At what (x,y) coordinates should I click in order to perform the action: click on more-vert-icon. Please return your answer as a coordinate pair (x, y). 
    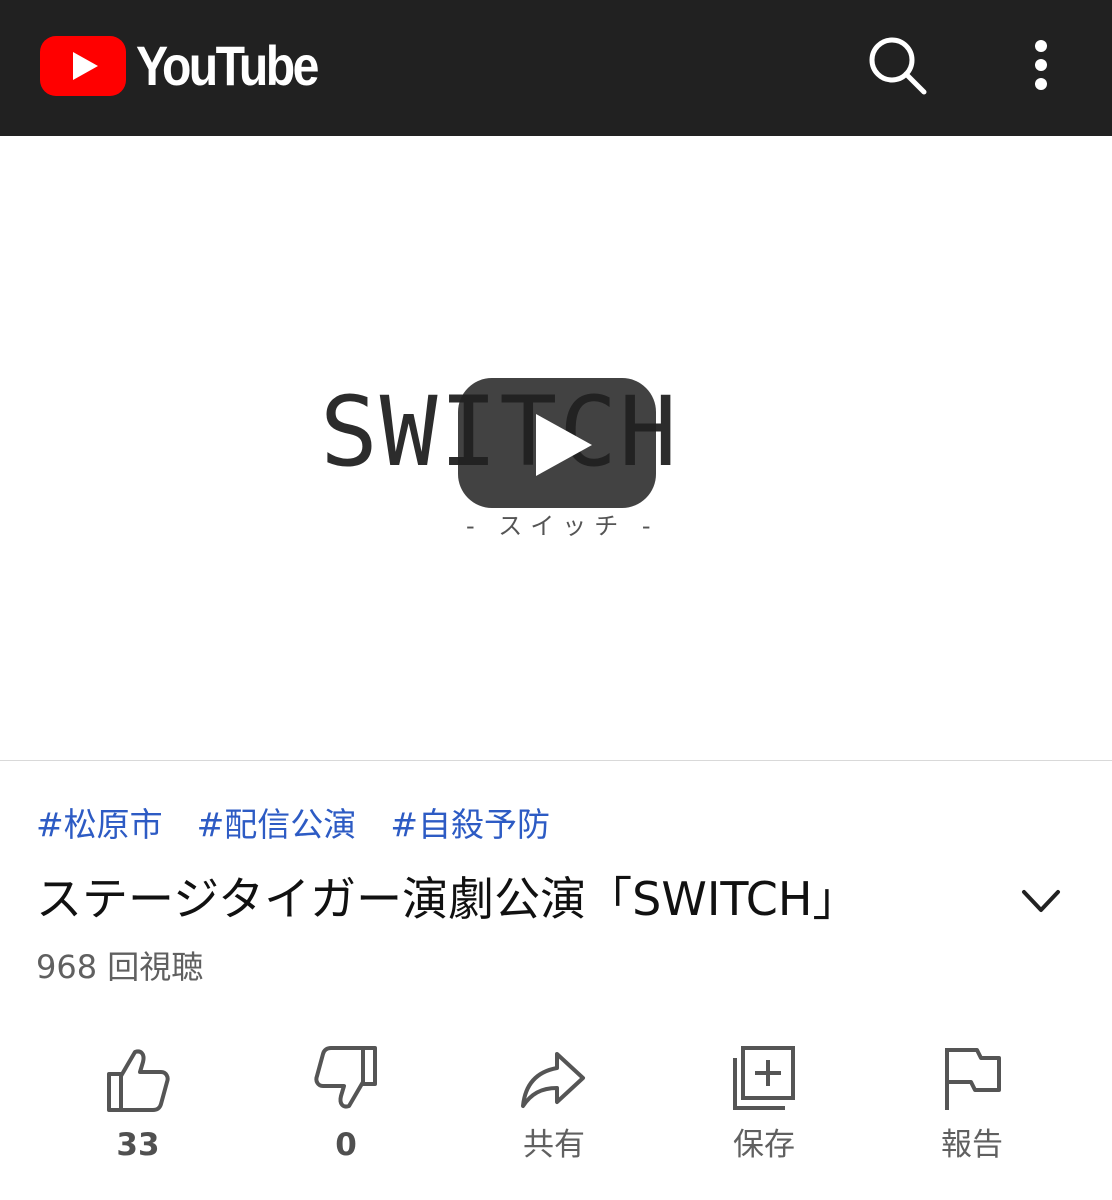
    Looking at the image, I should click on (1041, 65).